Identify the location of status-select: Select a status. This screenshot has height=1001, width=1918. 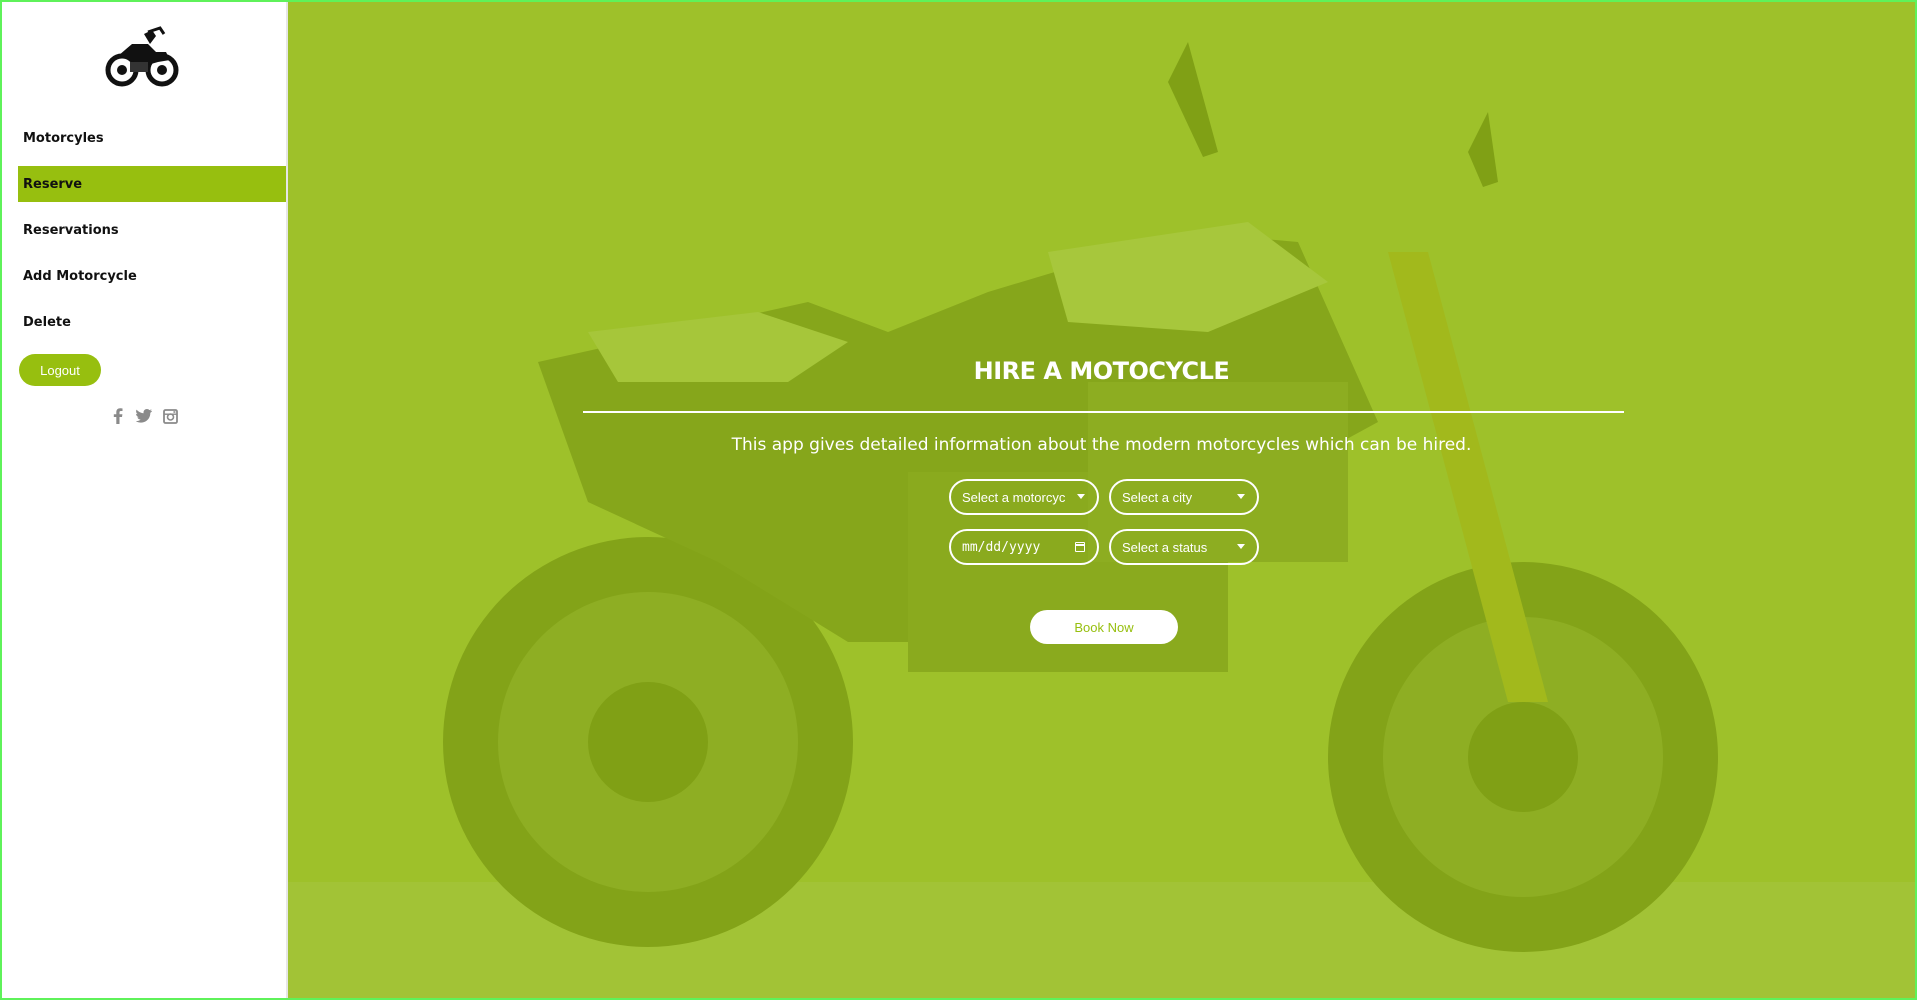
(1184, 547).